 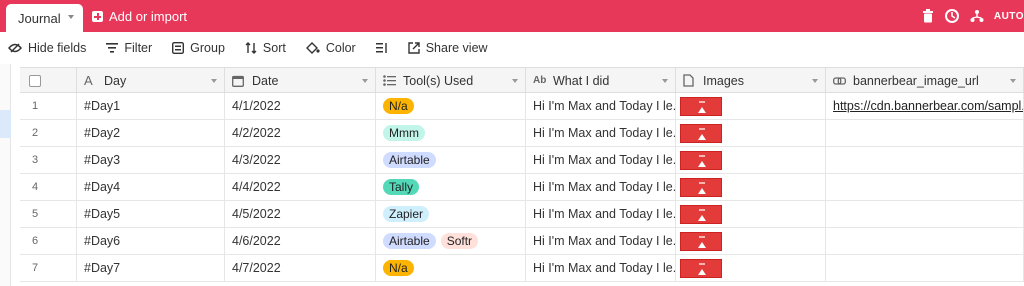 What do you see at coordinates (48, 80) in the screenshot?
I see `select-all-cell` at bounding box center [48, 80].